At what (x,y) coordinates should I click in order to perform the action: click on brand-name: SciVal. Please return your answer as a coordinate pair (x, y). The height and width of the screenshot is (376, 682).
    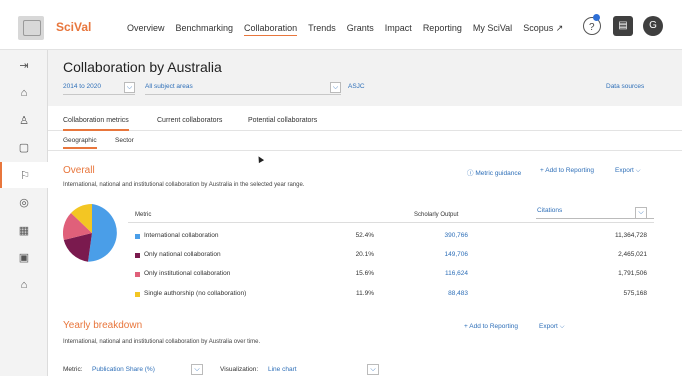
    Looking at the image, I should click on (73, 27).